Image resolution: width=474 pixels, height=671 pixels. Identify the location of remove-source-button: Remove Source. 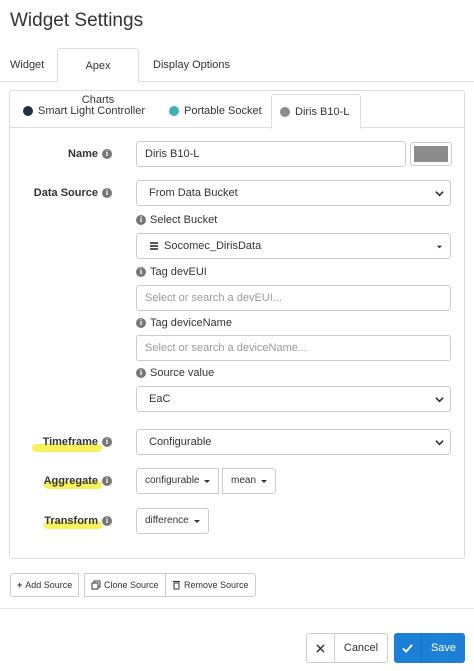
(210, 585).